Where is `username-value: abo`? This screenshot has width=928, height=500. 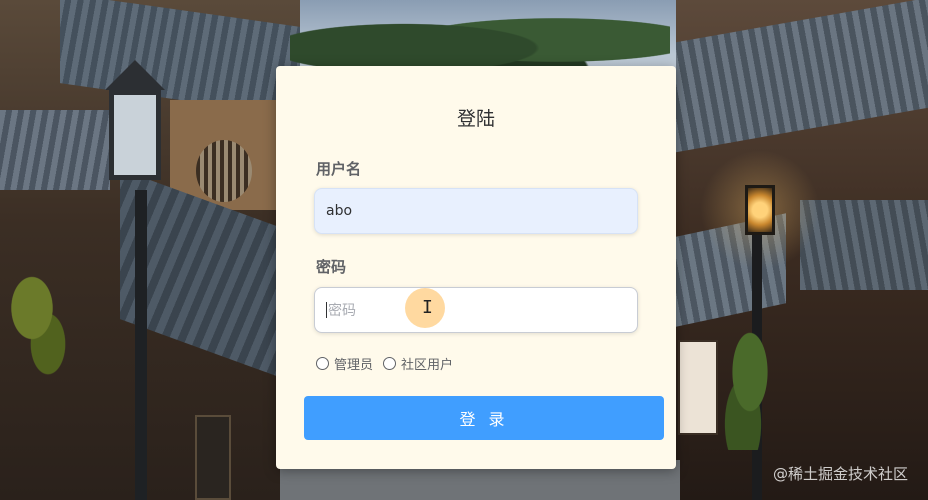
username-value: abo is located at coordinates (339, 211).